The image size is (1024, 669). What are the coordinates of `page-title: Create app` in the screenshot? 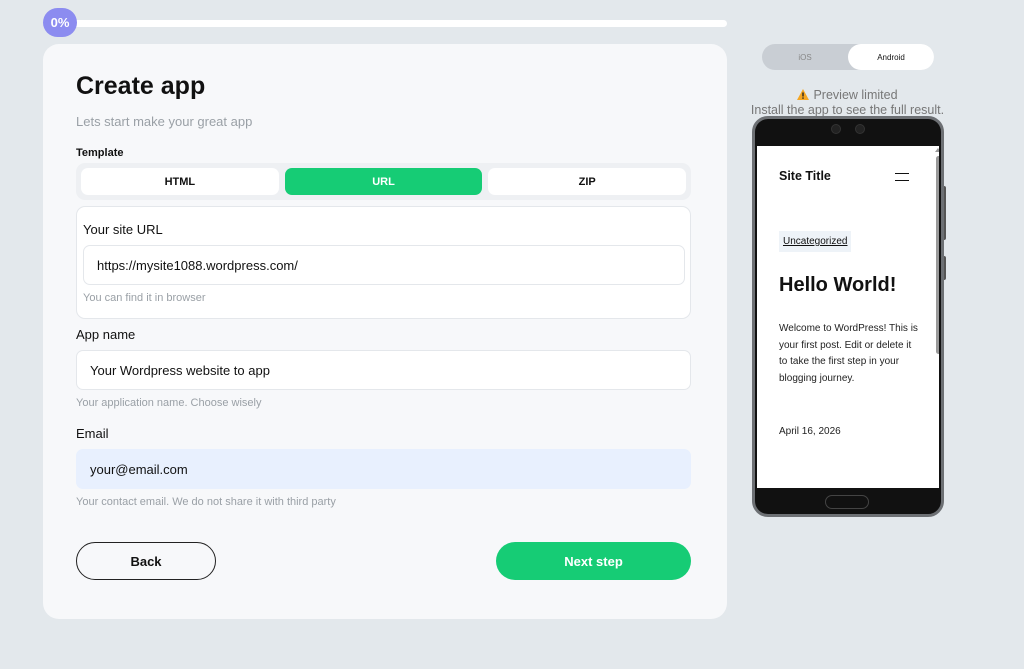 It's located at (141, 86).